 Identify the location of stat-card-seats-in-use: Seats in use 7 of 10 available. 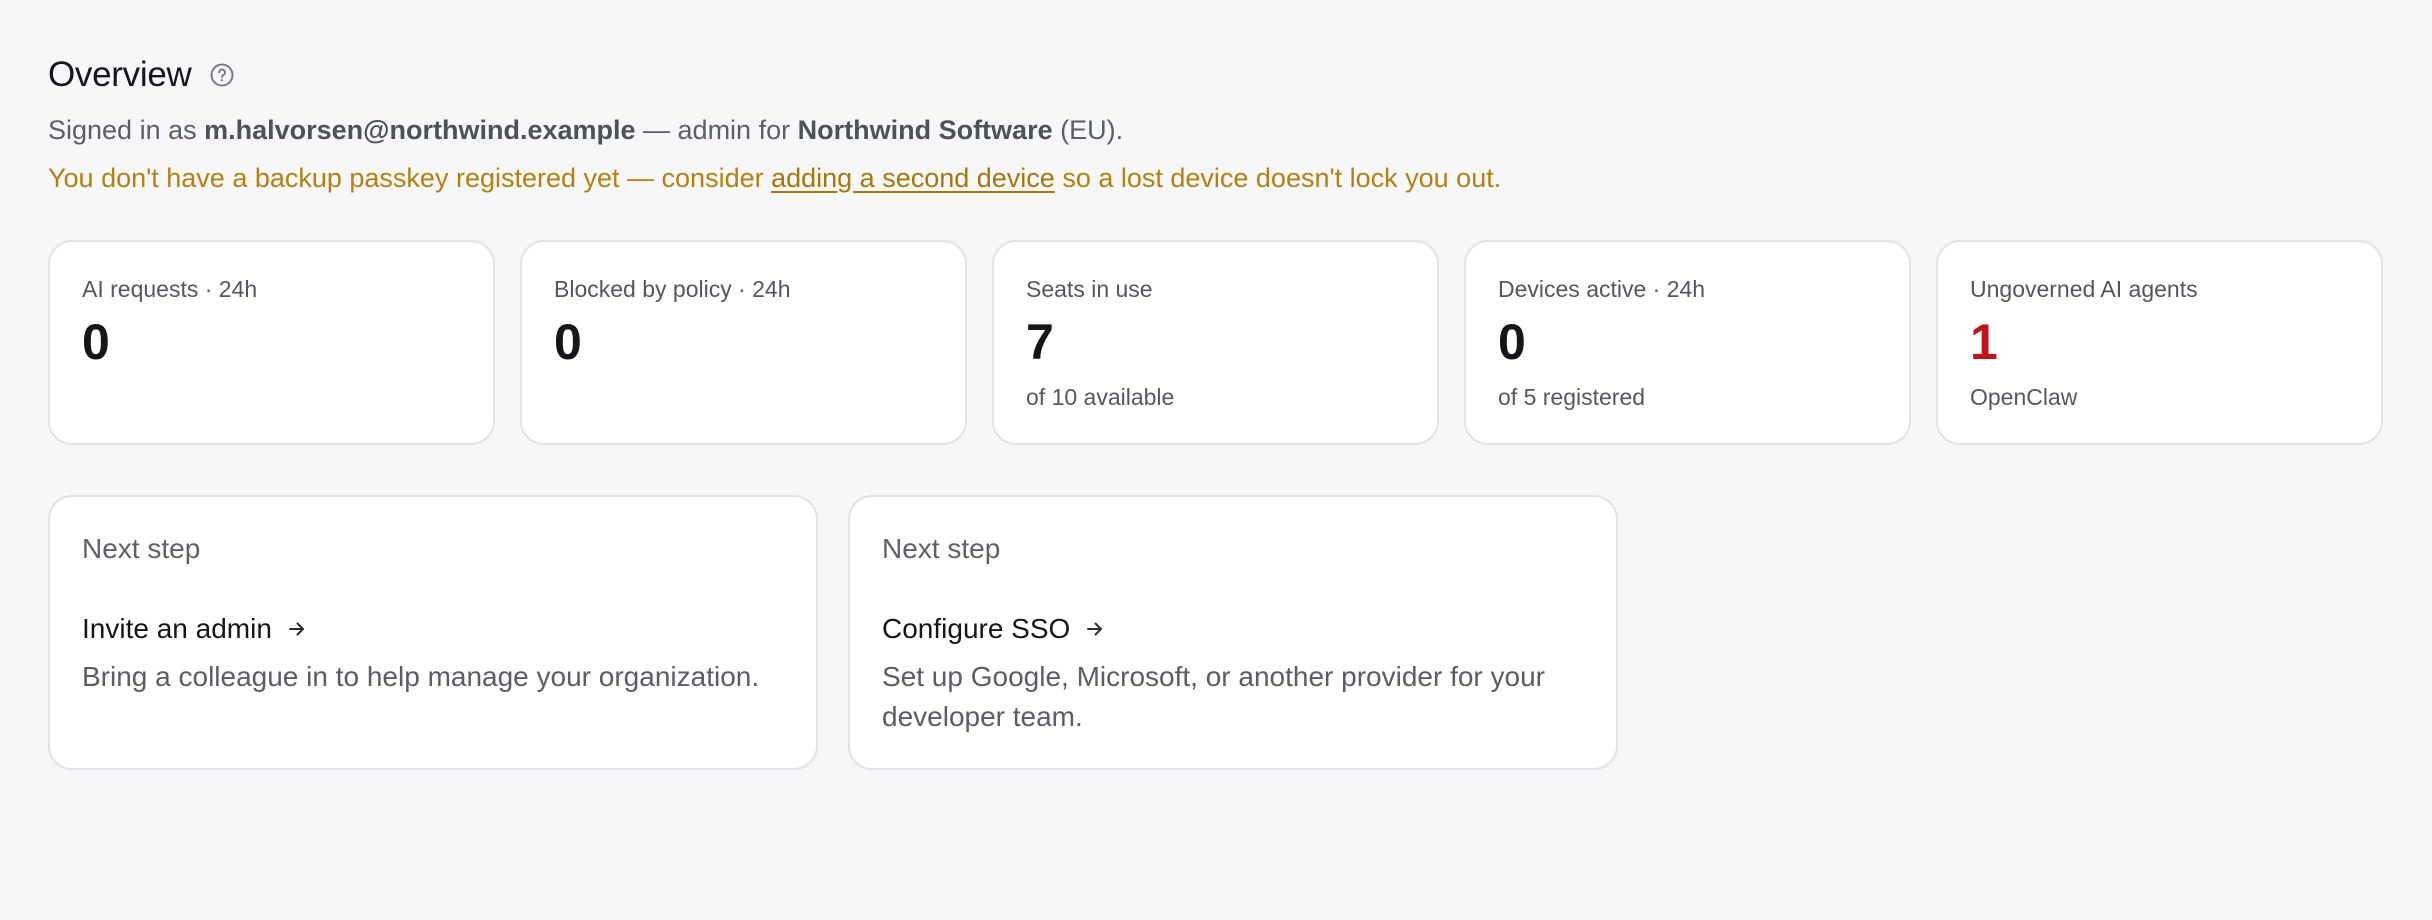
(1215, 342).